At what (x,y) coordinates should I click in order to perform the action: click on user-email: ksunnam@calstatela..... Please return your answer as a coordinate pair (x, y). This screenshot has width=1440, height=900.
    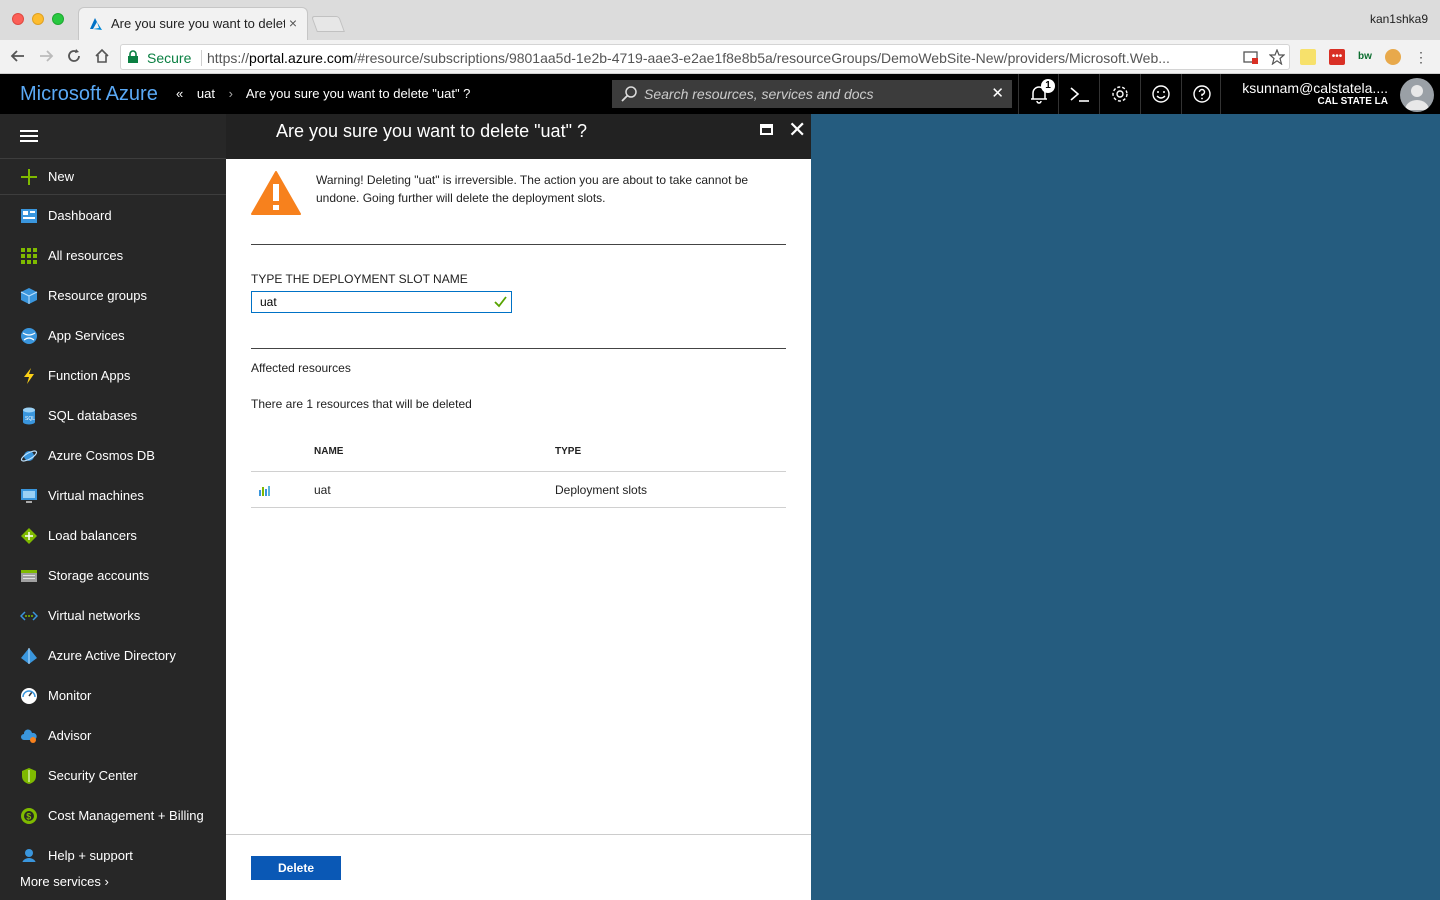
    Looking at the image, I should click on (1315, 88).